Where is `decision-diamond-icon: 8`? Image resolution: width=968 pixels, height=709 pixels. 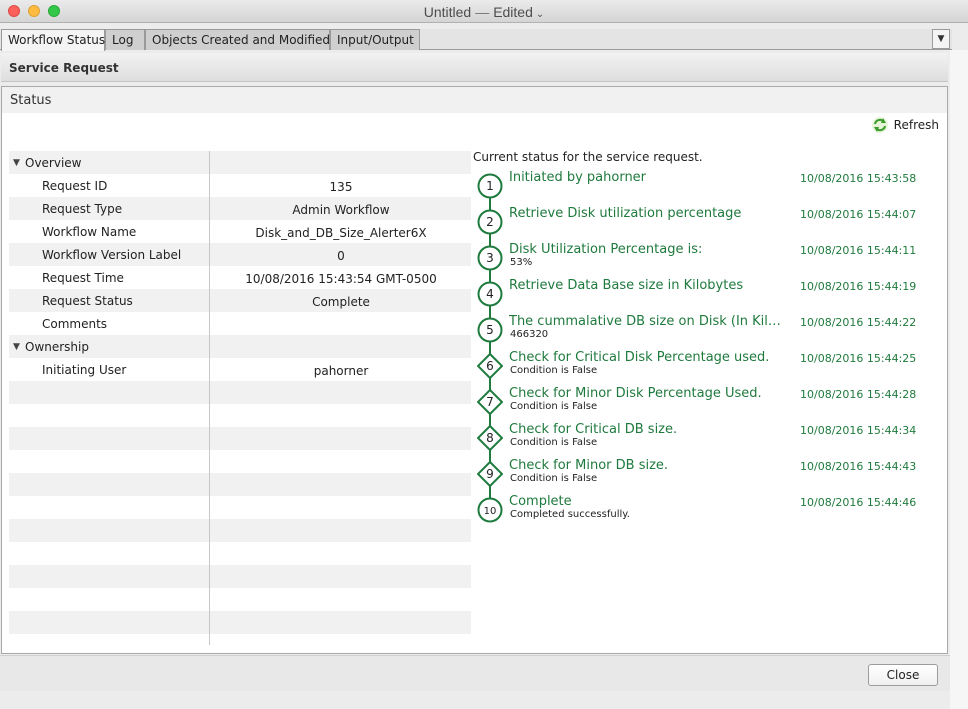 decision-diamond-icon: 8 is located at coordinates (490, 438).